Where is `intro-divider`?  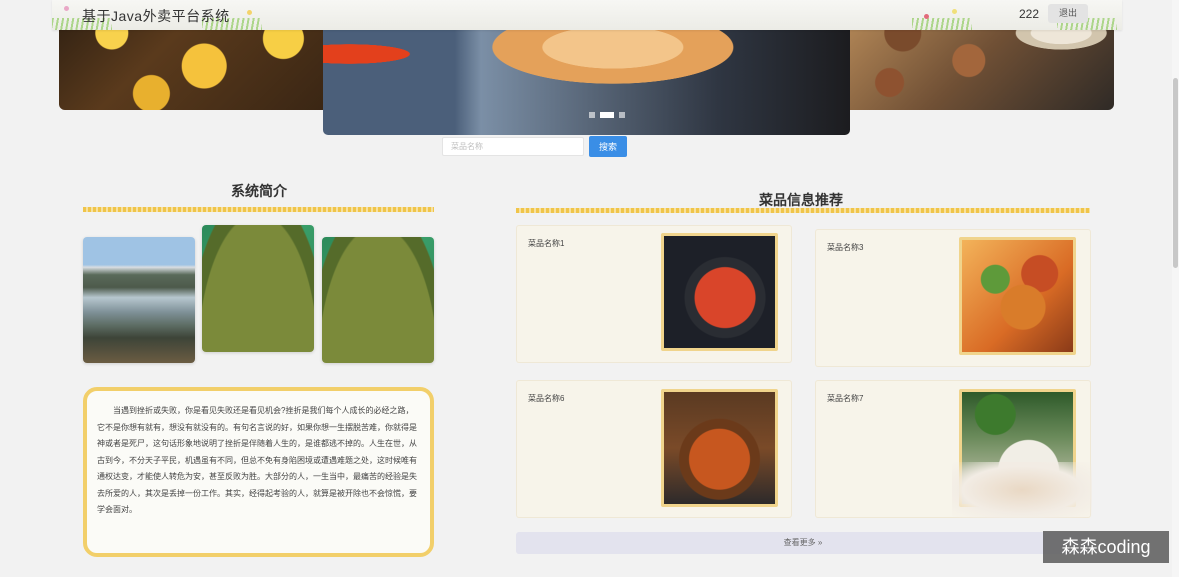 intro-divider is located at coordinates (258, 209).